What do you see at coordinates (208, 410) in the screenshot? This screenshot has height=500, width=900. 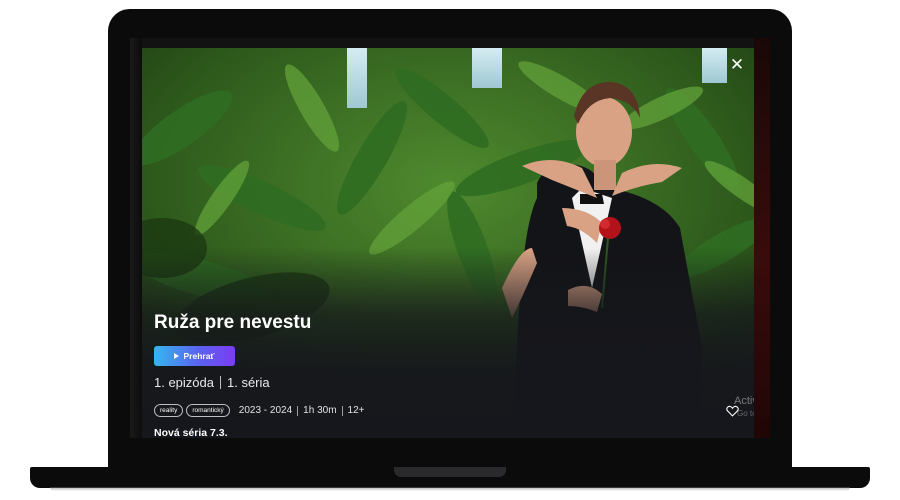 I see `genre-tag: romantický` at bounding box center [208, 410].